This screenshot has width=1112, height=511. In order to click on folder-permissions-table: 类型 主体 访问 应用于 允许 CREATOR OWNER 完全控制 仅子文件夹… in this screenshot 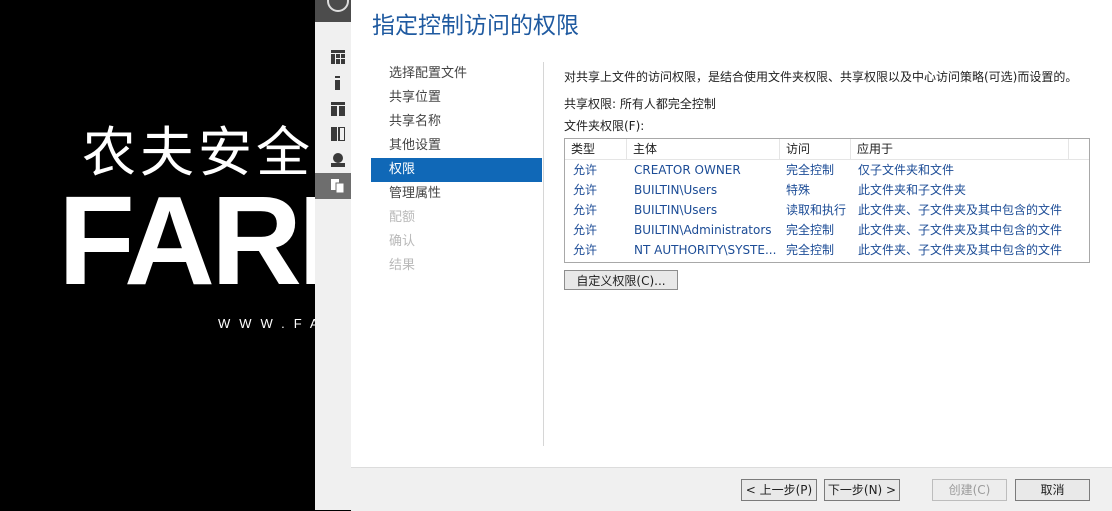, I will do `click(827, 200)`.